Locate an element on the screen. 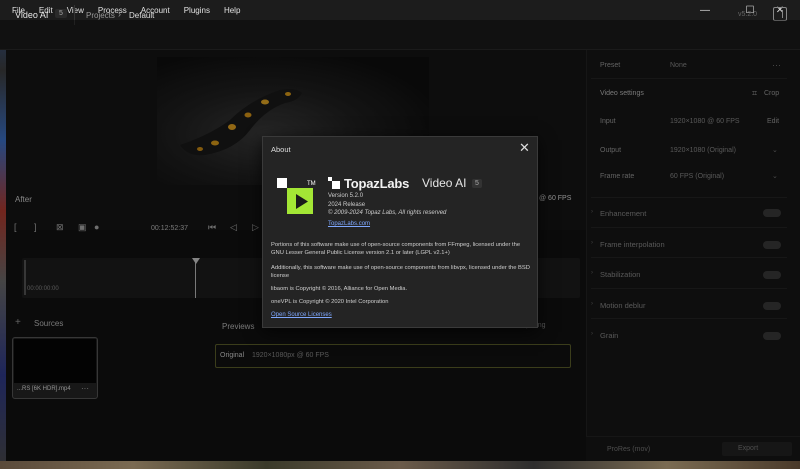  panel-toggle-icon is located at coordinates (780, 14).